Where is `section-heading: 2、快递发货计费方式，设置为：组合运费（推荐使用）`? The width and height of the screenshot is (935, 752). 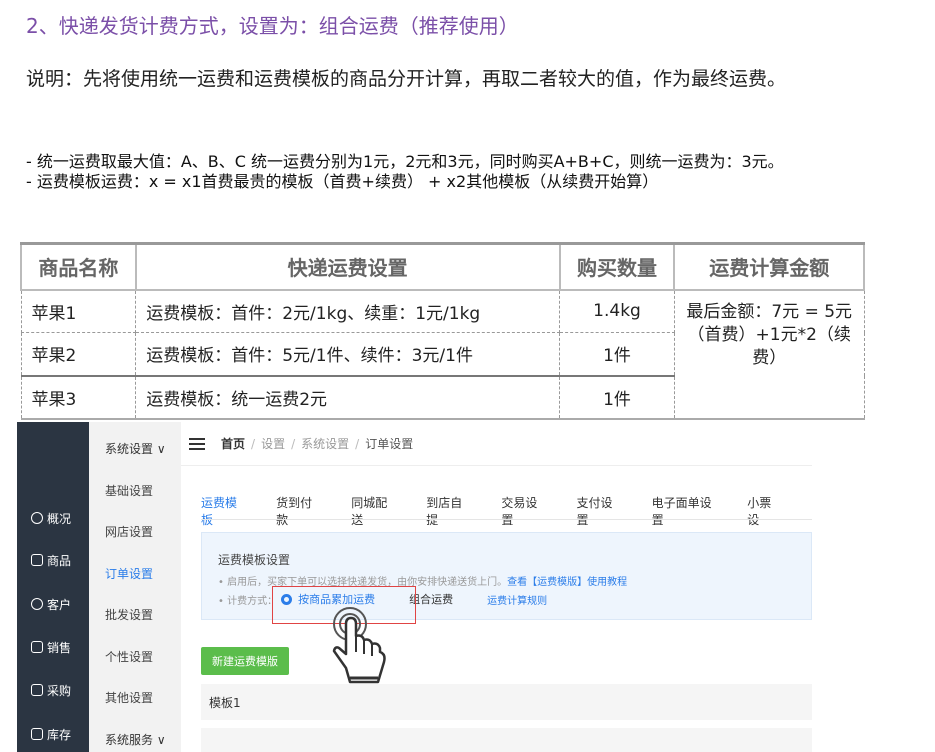
section-heading: 2、快递发货计费方式，设置为：组合运费（推荐使用） is located at coordinates (272, 26).